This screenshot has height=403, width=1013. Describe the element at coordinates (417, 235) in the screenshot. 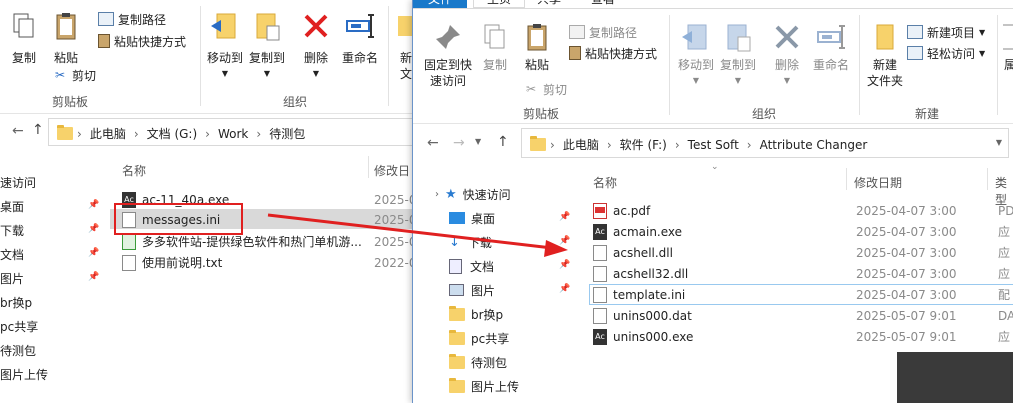

I see `drag-arrow` at that location.